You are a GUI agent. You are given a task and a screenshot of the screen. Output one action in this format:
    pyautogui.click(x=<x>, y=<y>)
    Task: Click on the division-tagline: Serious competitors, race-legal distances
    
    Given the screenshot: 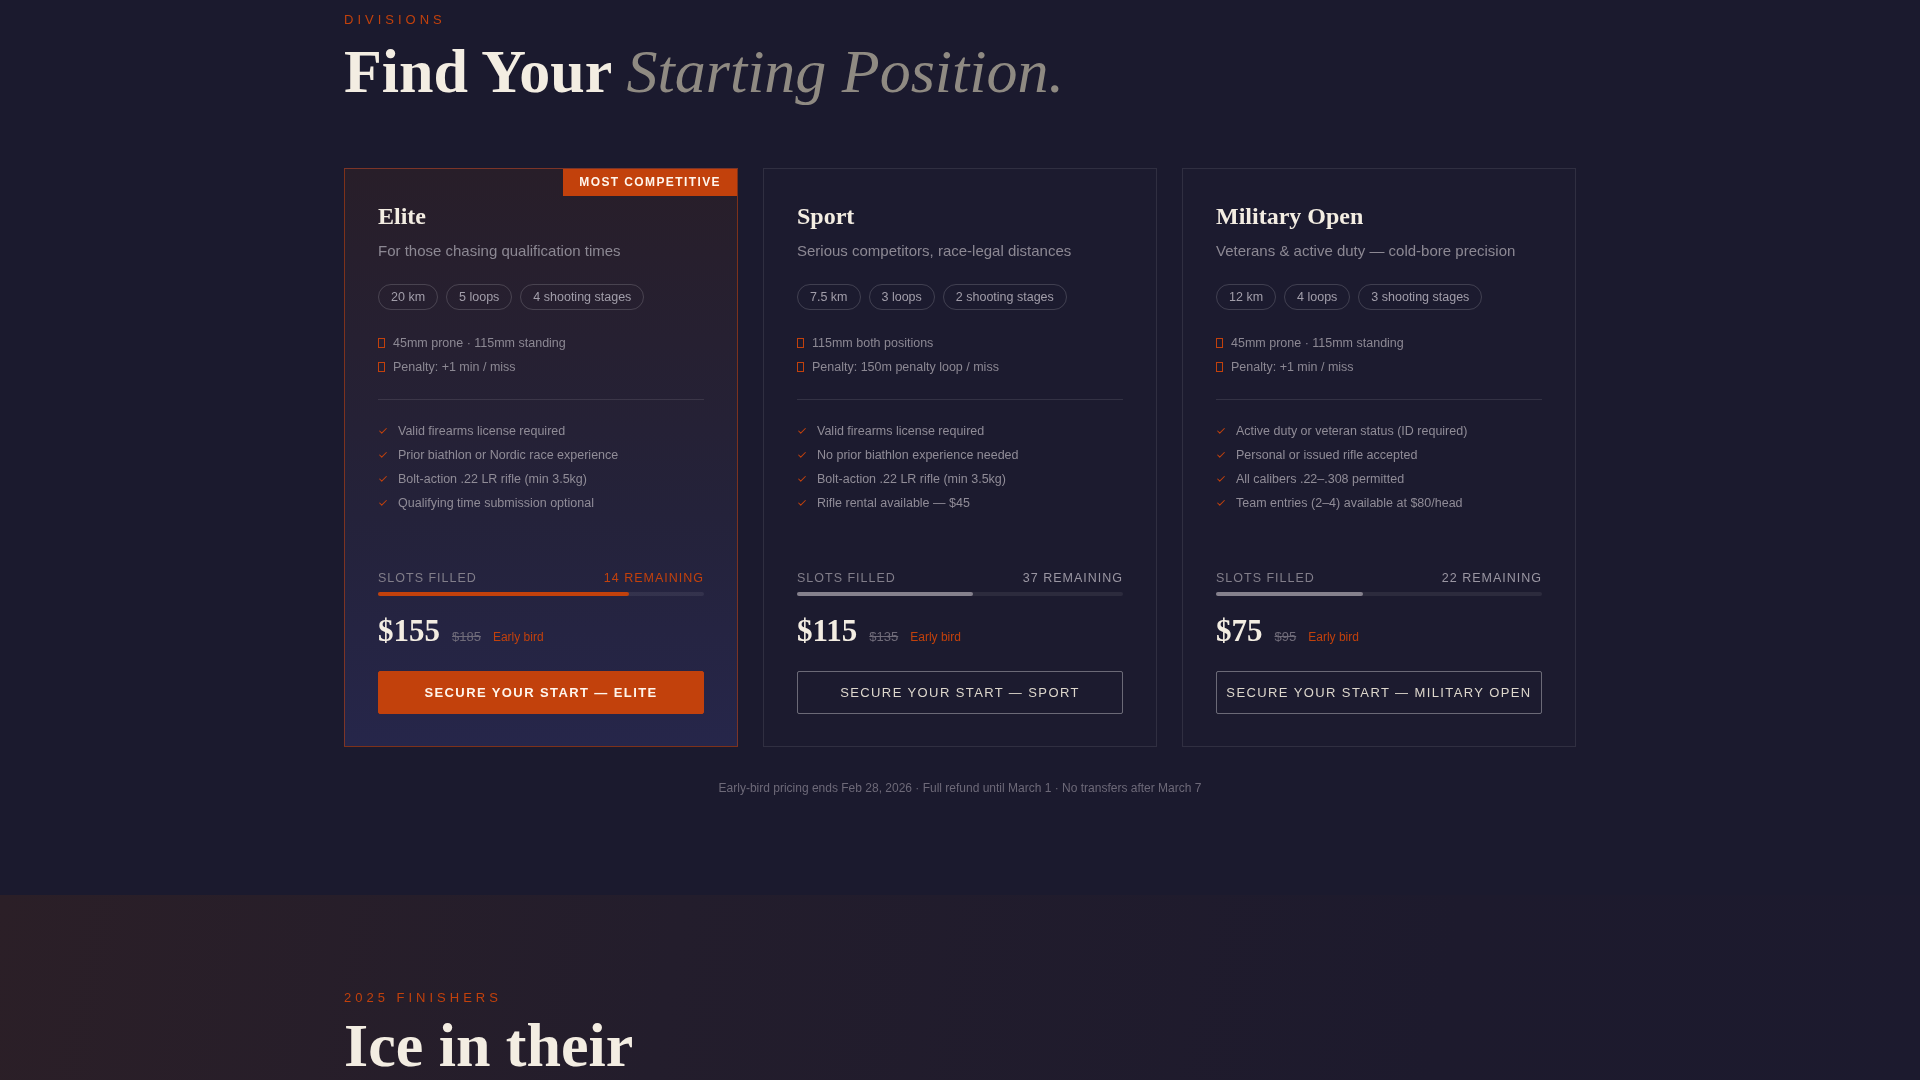 What is the action you would take?
    pyautogui.click(x=935, y=251)
    